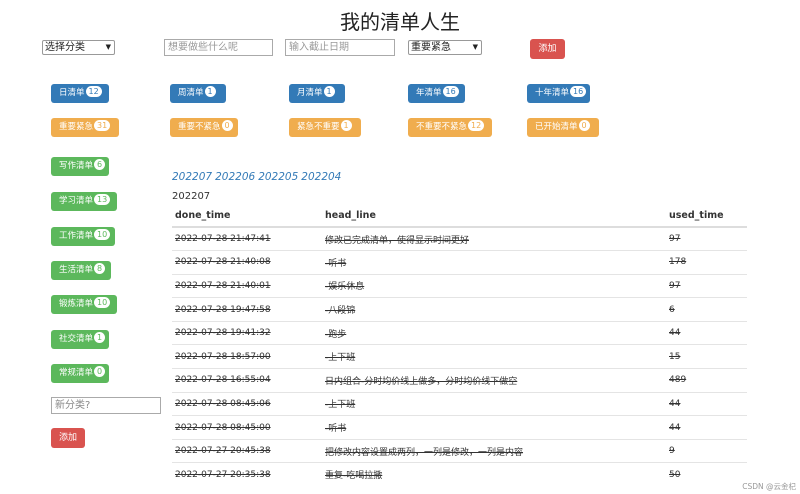 Image resolution: width=800 pixels, height=494 pixels. What do you see at coordinates (68, 438) in the screenshot?
I see `add-category-button: 添加` at bounding box center [68, 438].